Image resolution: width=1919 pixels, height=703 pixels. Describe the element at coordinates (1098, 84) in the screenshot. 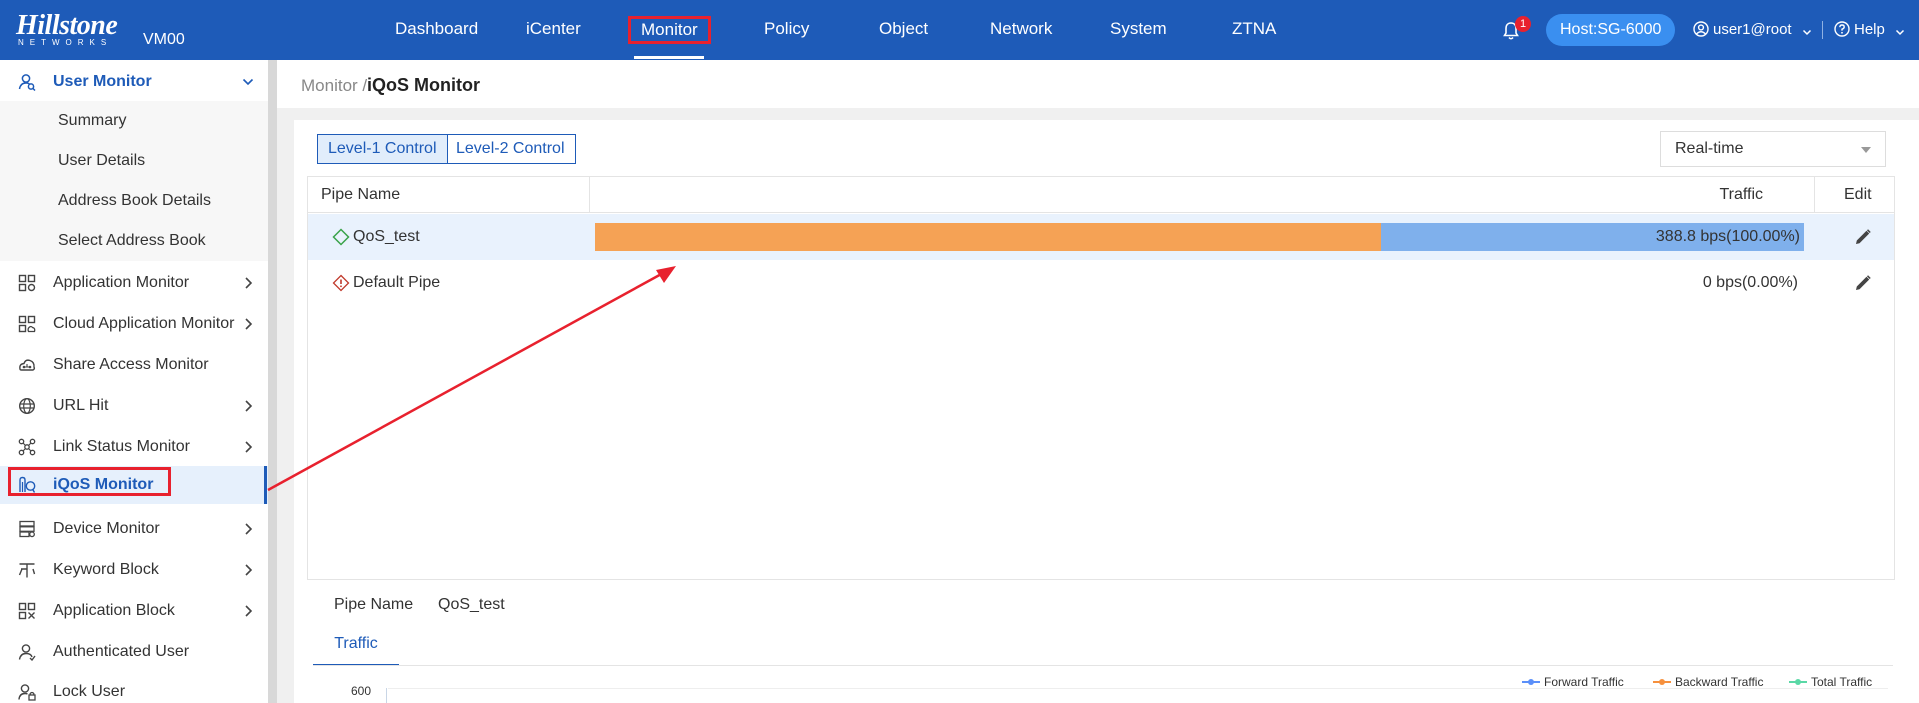

I see `breadcrumb: Monitor / iQoS Monitor` at that location.